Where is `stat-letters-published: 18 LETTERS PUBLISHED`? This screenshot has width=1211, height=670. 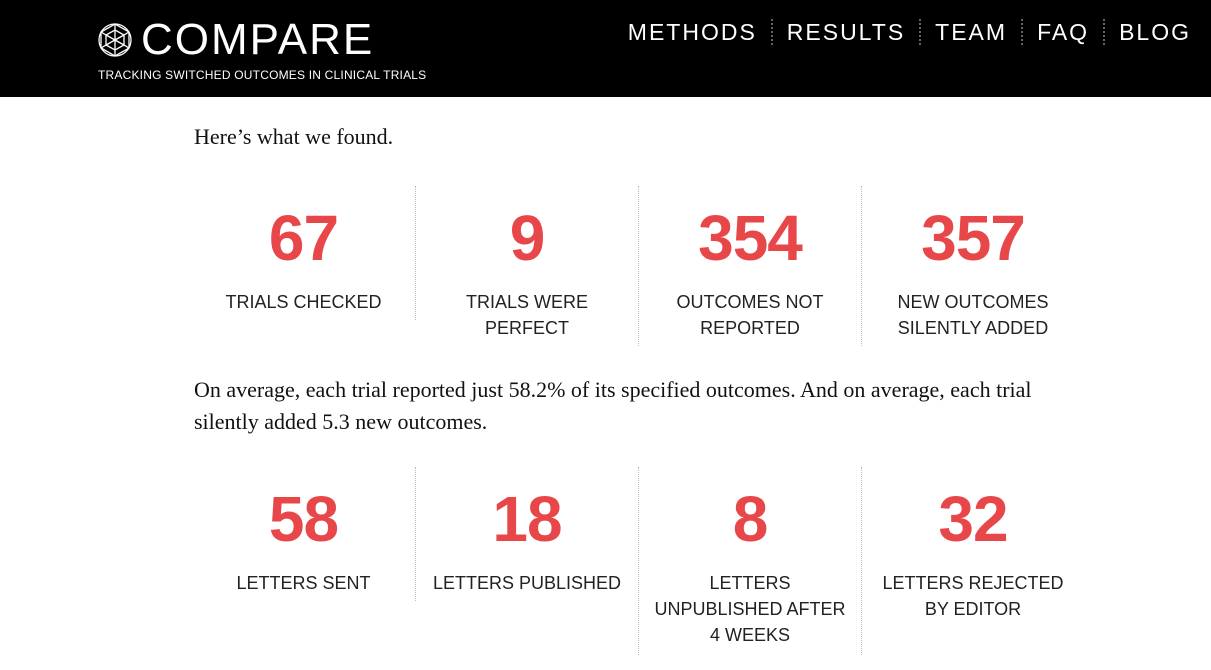
stat-letters-published: 18 LETTERS PUBLISHED is located at coordinates (526, 534).